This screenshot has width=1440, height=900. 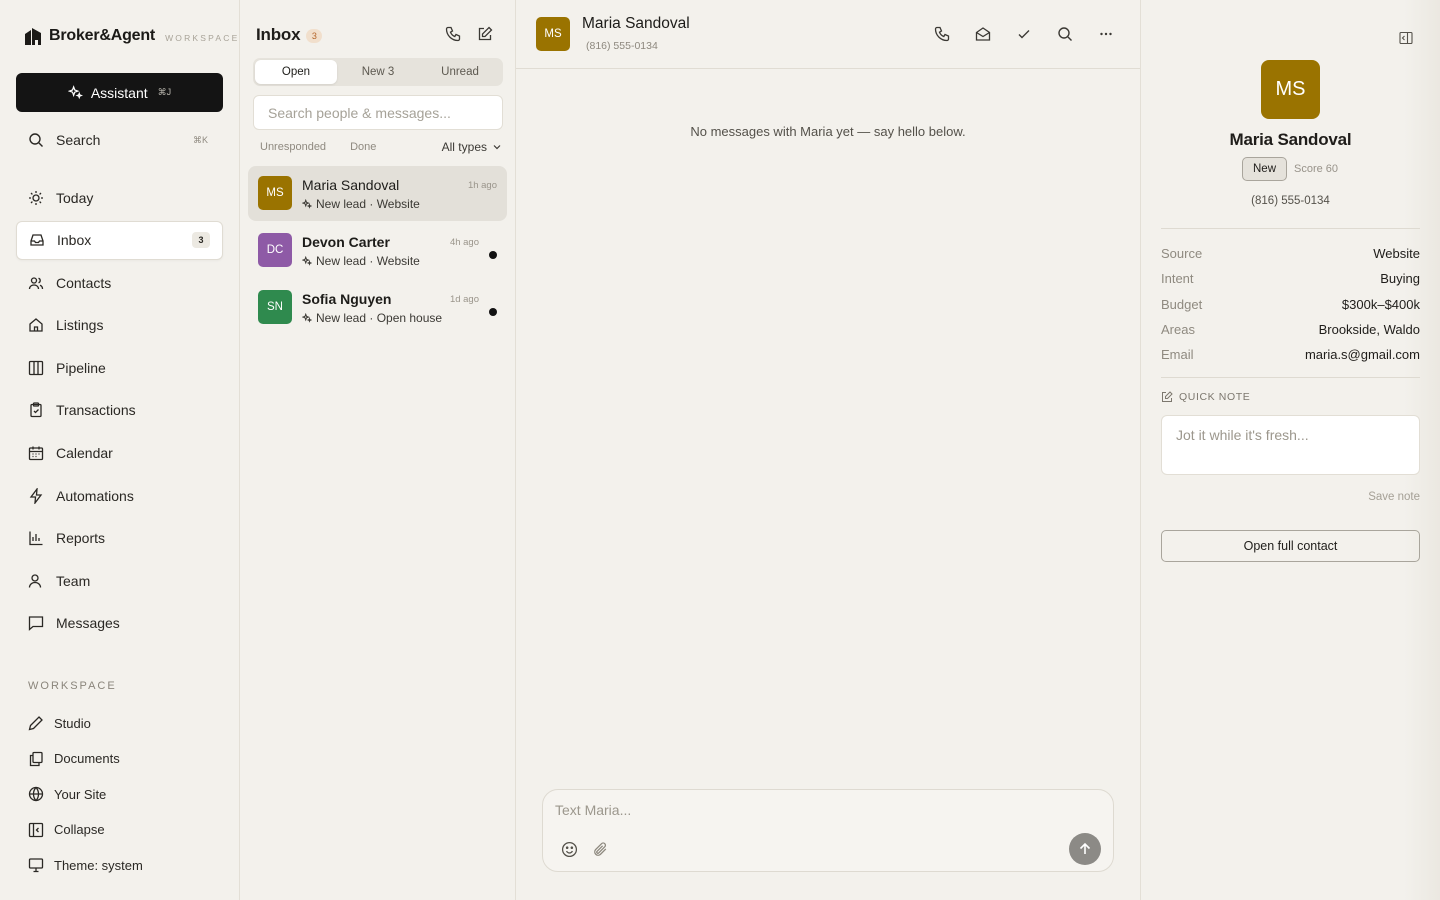 What do you see at coordinates (381, 147) in the screenshot?
I see `inbox-filters: Unresponded Done All types` at bounding box center [381, 147].